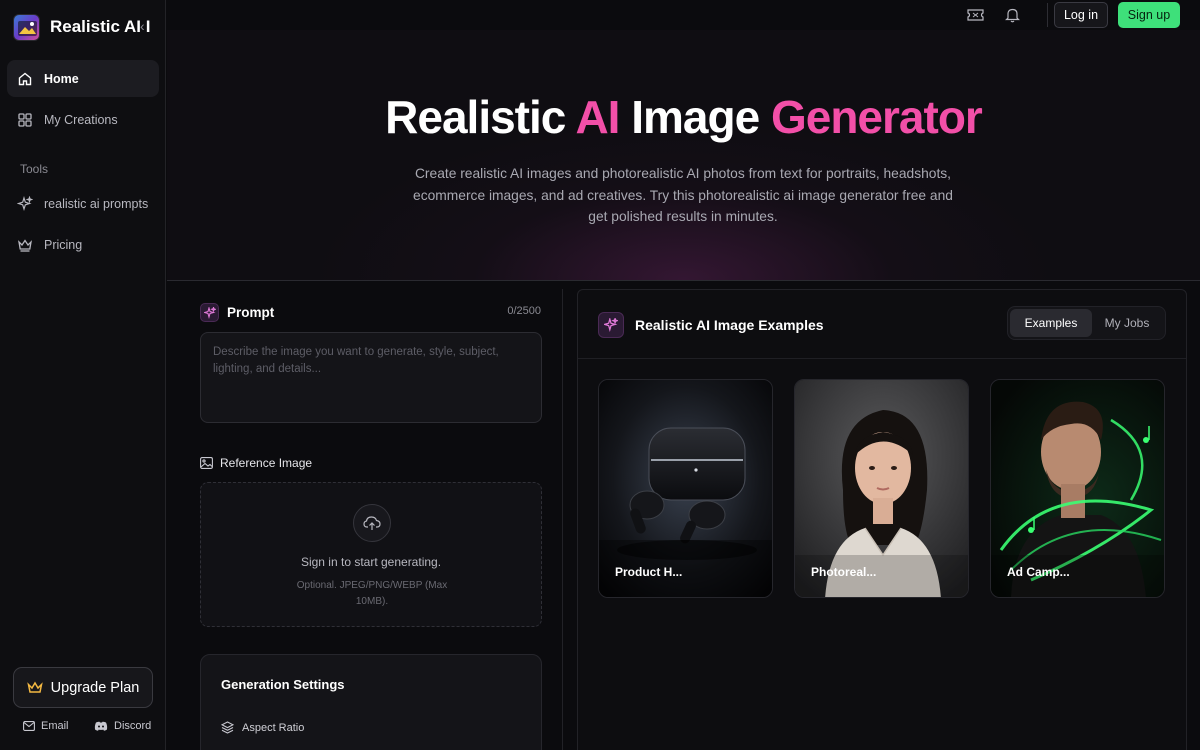 The image size is (1200, 750). What do you see at coordinates (83, 78) in the screenshot?
I see `sidebar-item-home: Home` at bounding box center [83, 78].